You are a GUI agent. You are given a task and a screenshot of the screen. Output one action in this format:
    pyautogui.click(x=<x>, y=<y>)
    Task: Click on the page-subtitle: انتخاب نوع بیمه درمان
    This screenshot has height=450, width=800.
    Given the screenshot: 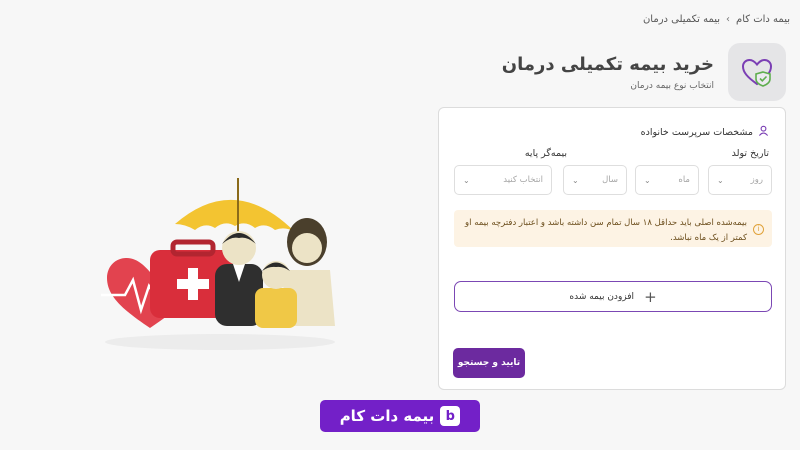 What is the action you would take?
    pyautogui.click(x=672, y=85)
    